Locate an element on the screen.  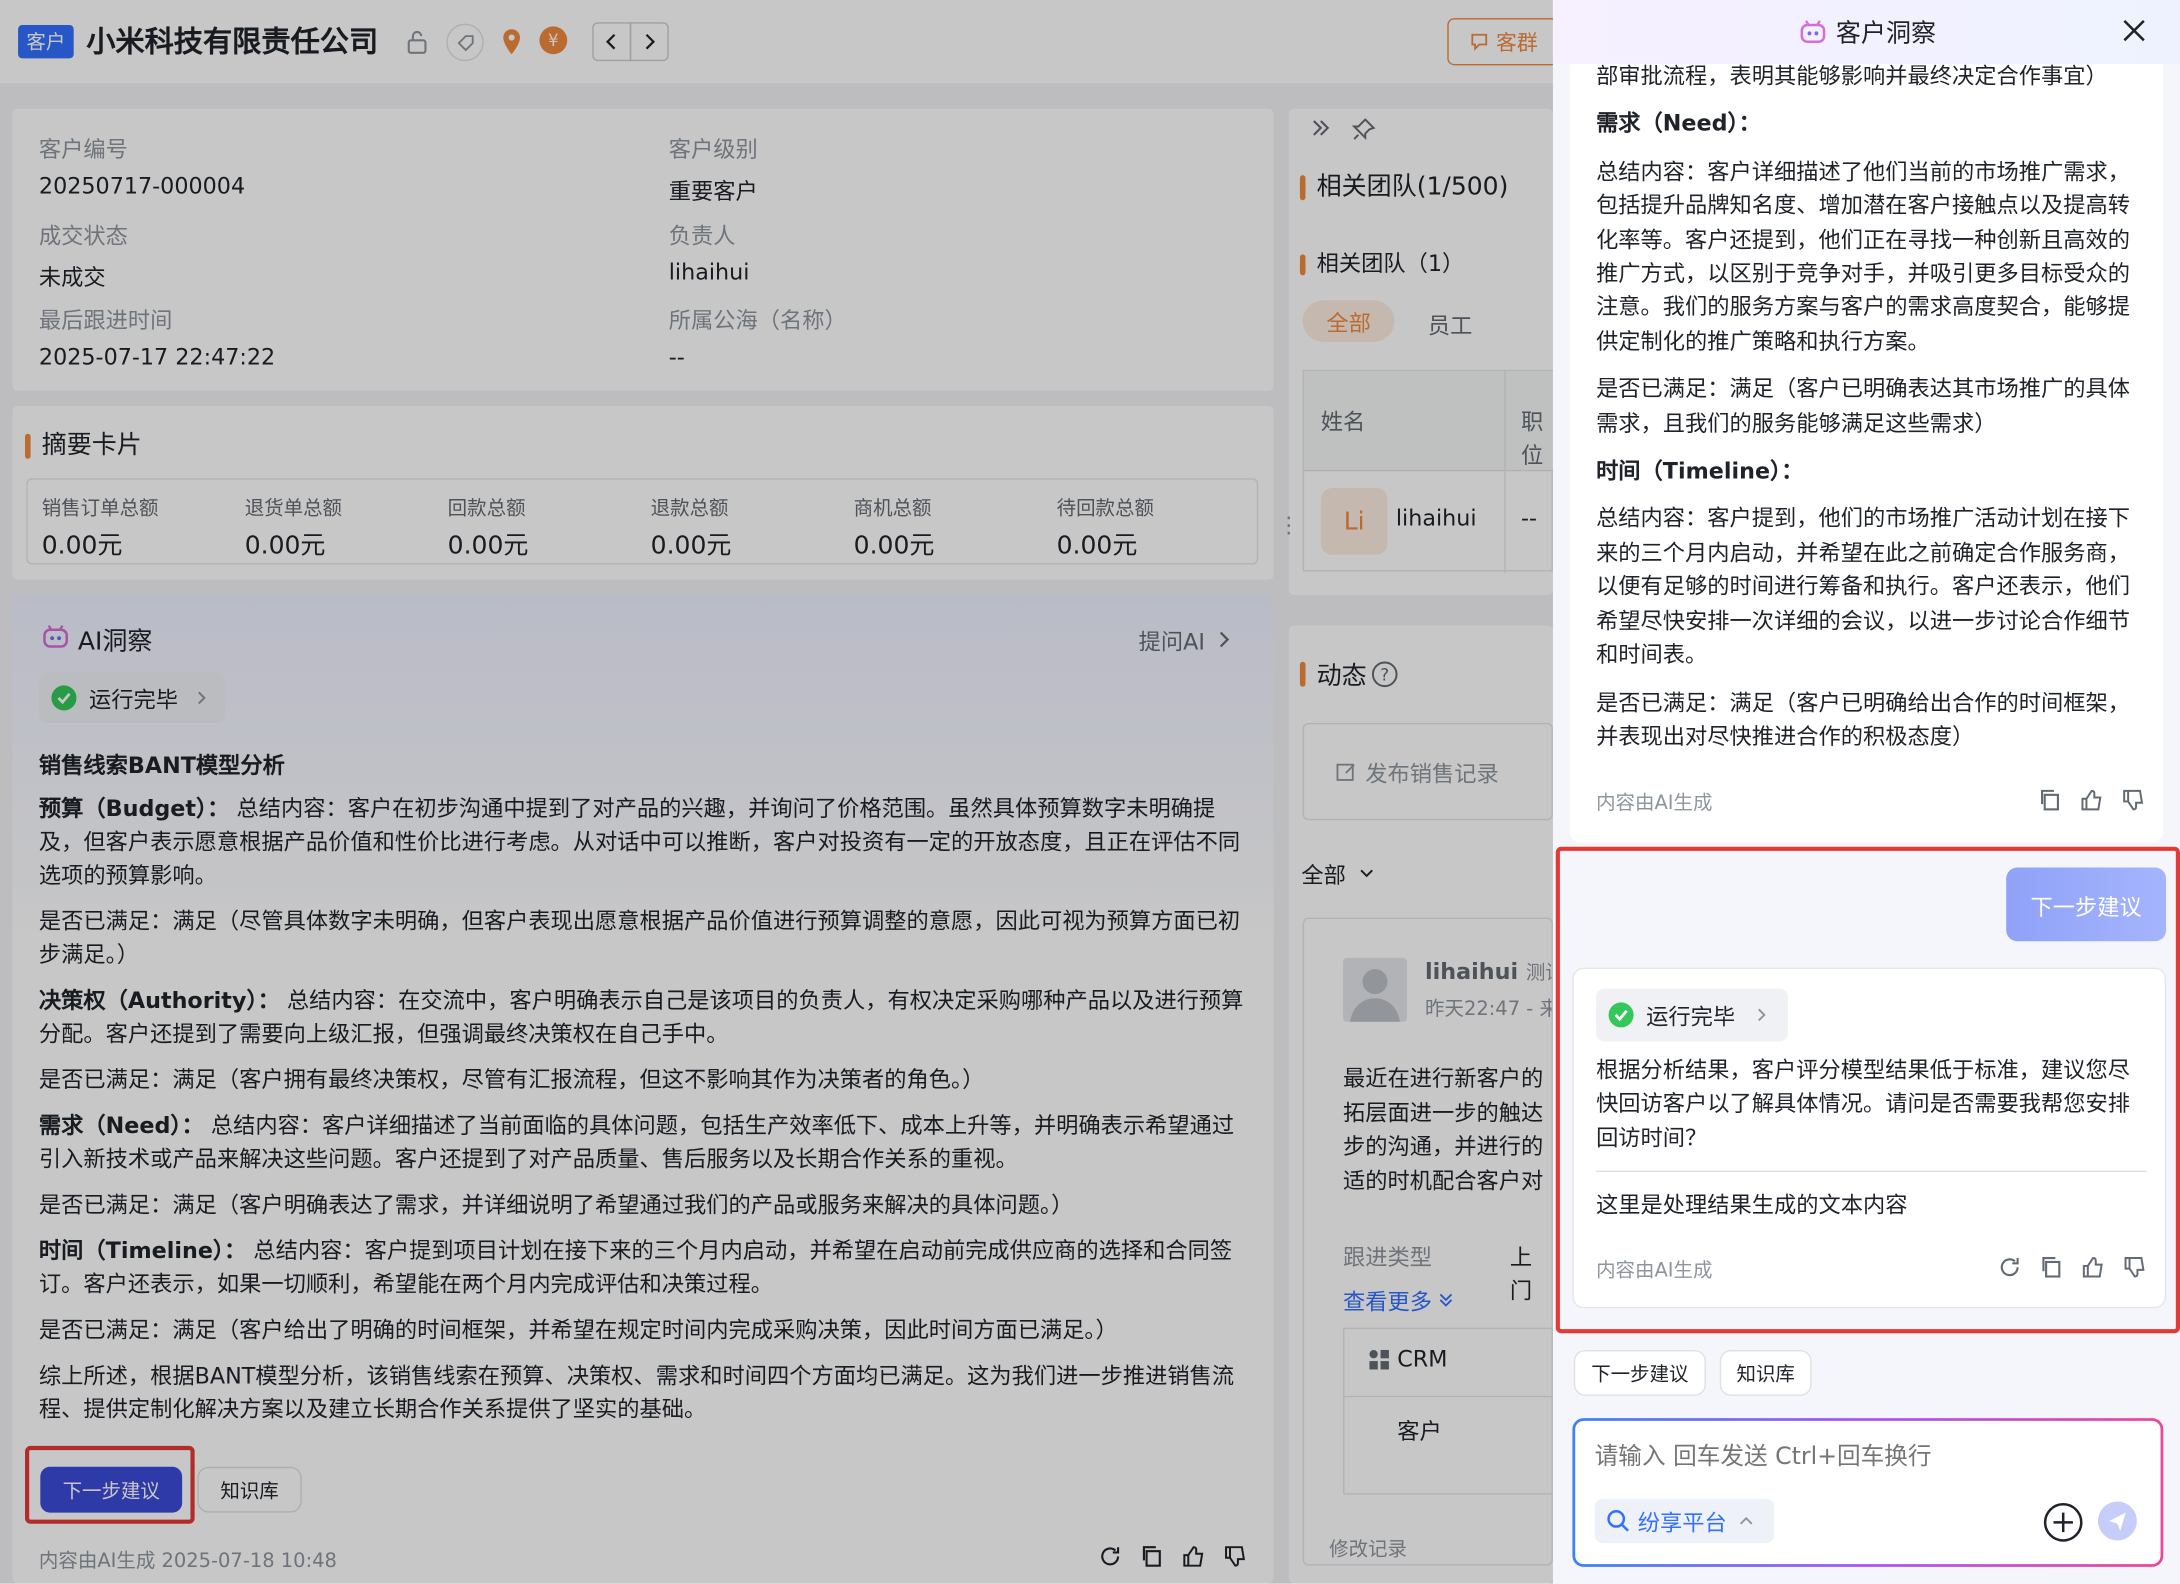
send-icon is located at coordinates (2117, 1521).